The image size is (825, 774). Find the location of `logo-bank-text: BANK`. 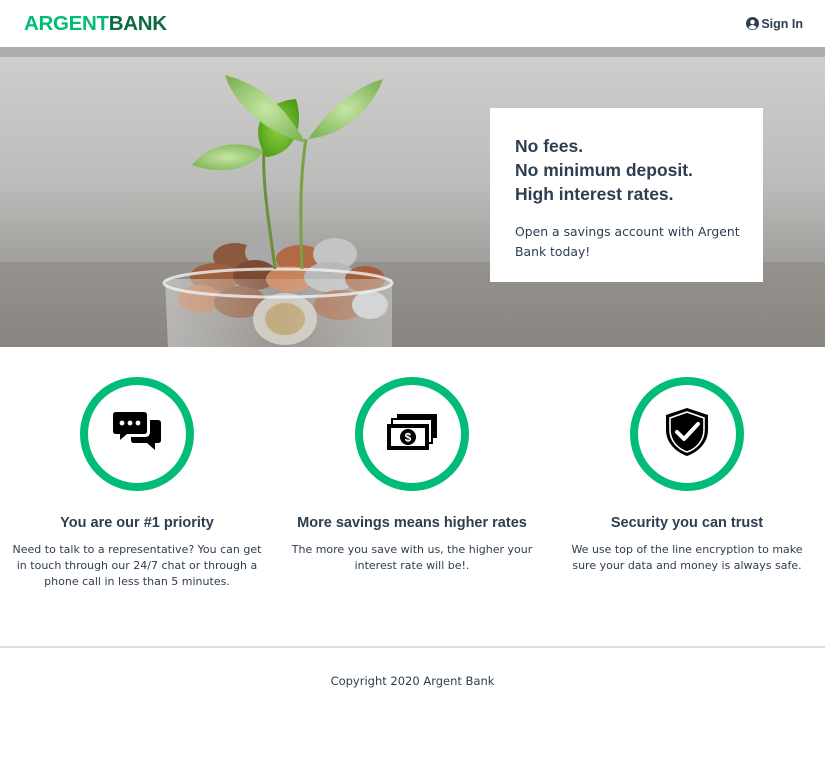

logo-bank-text: BANK is located at coordinates (137, 23).